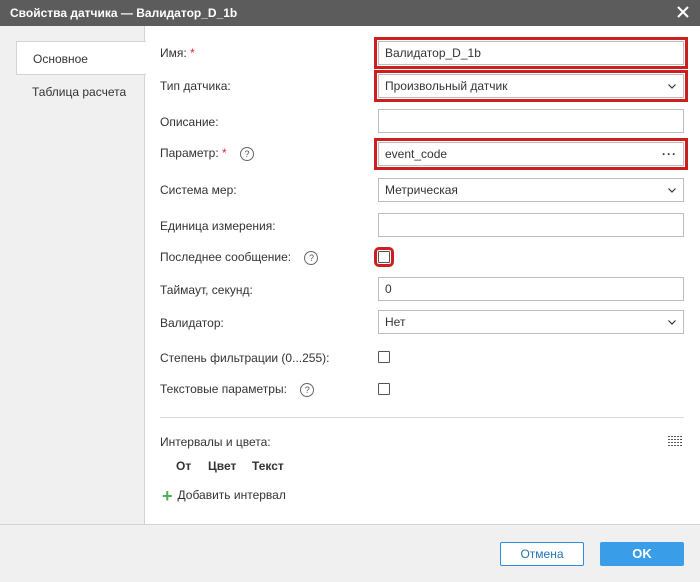  I want to click on unit-input, so click(531, 225).